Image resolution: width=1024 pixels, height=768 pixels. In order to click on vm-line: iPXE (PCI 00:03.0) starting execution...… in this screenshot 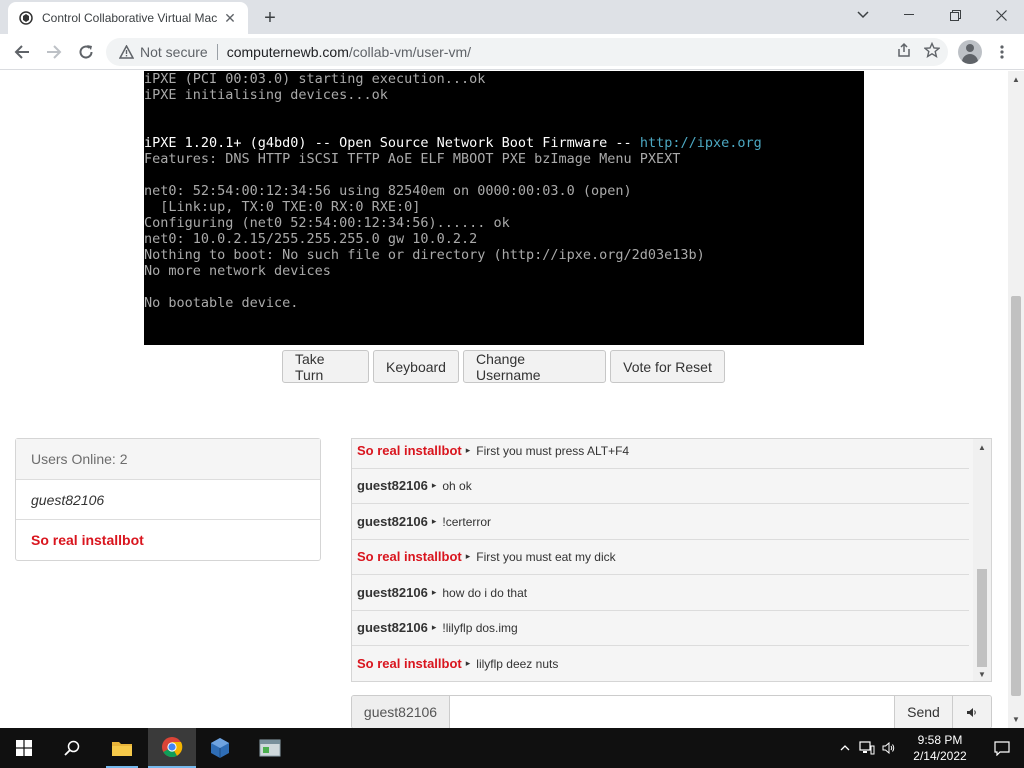, I will do `click(315, 79)`.